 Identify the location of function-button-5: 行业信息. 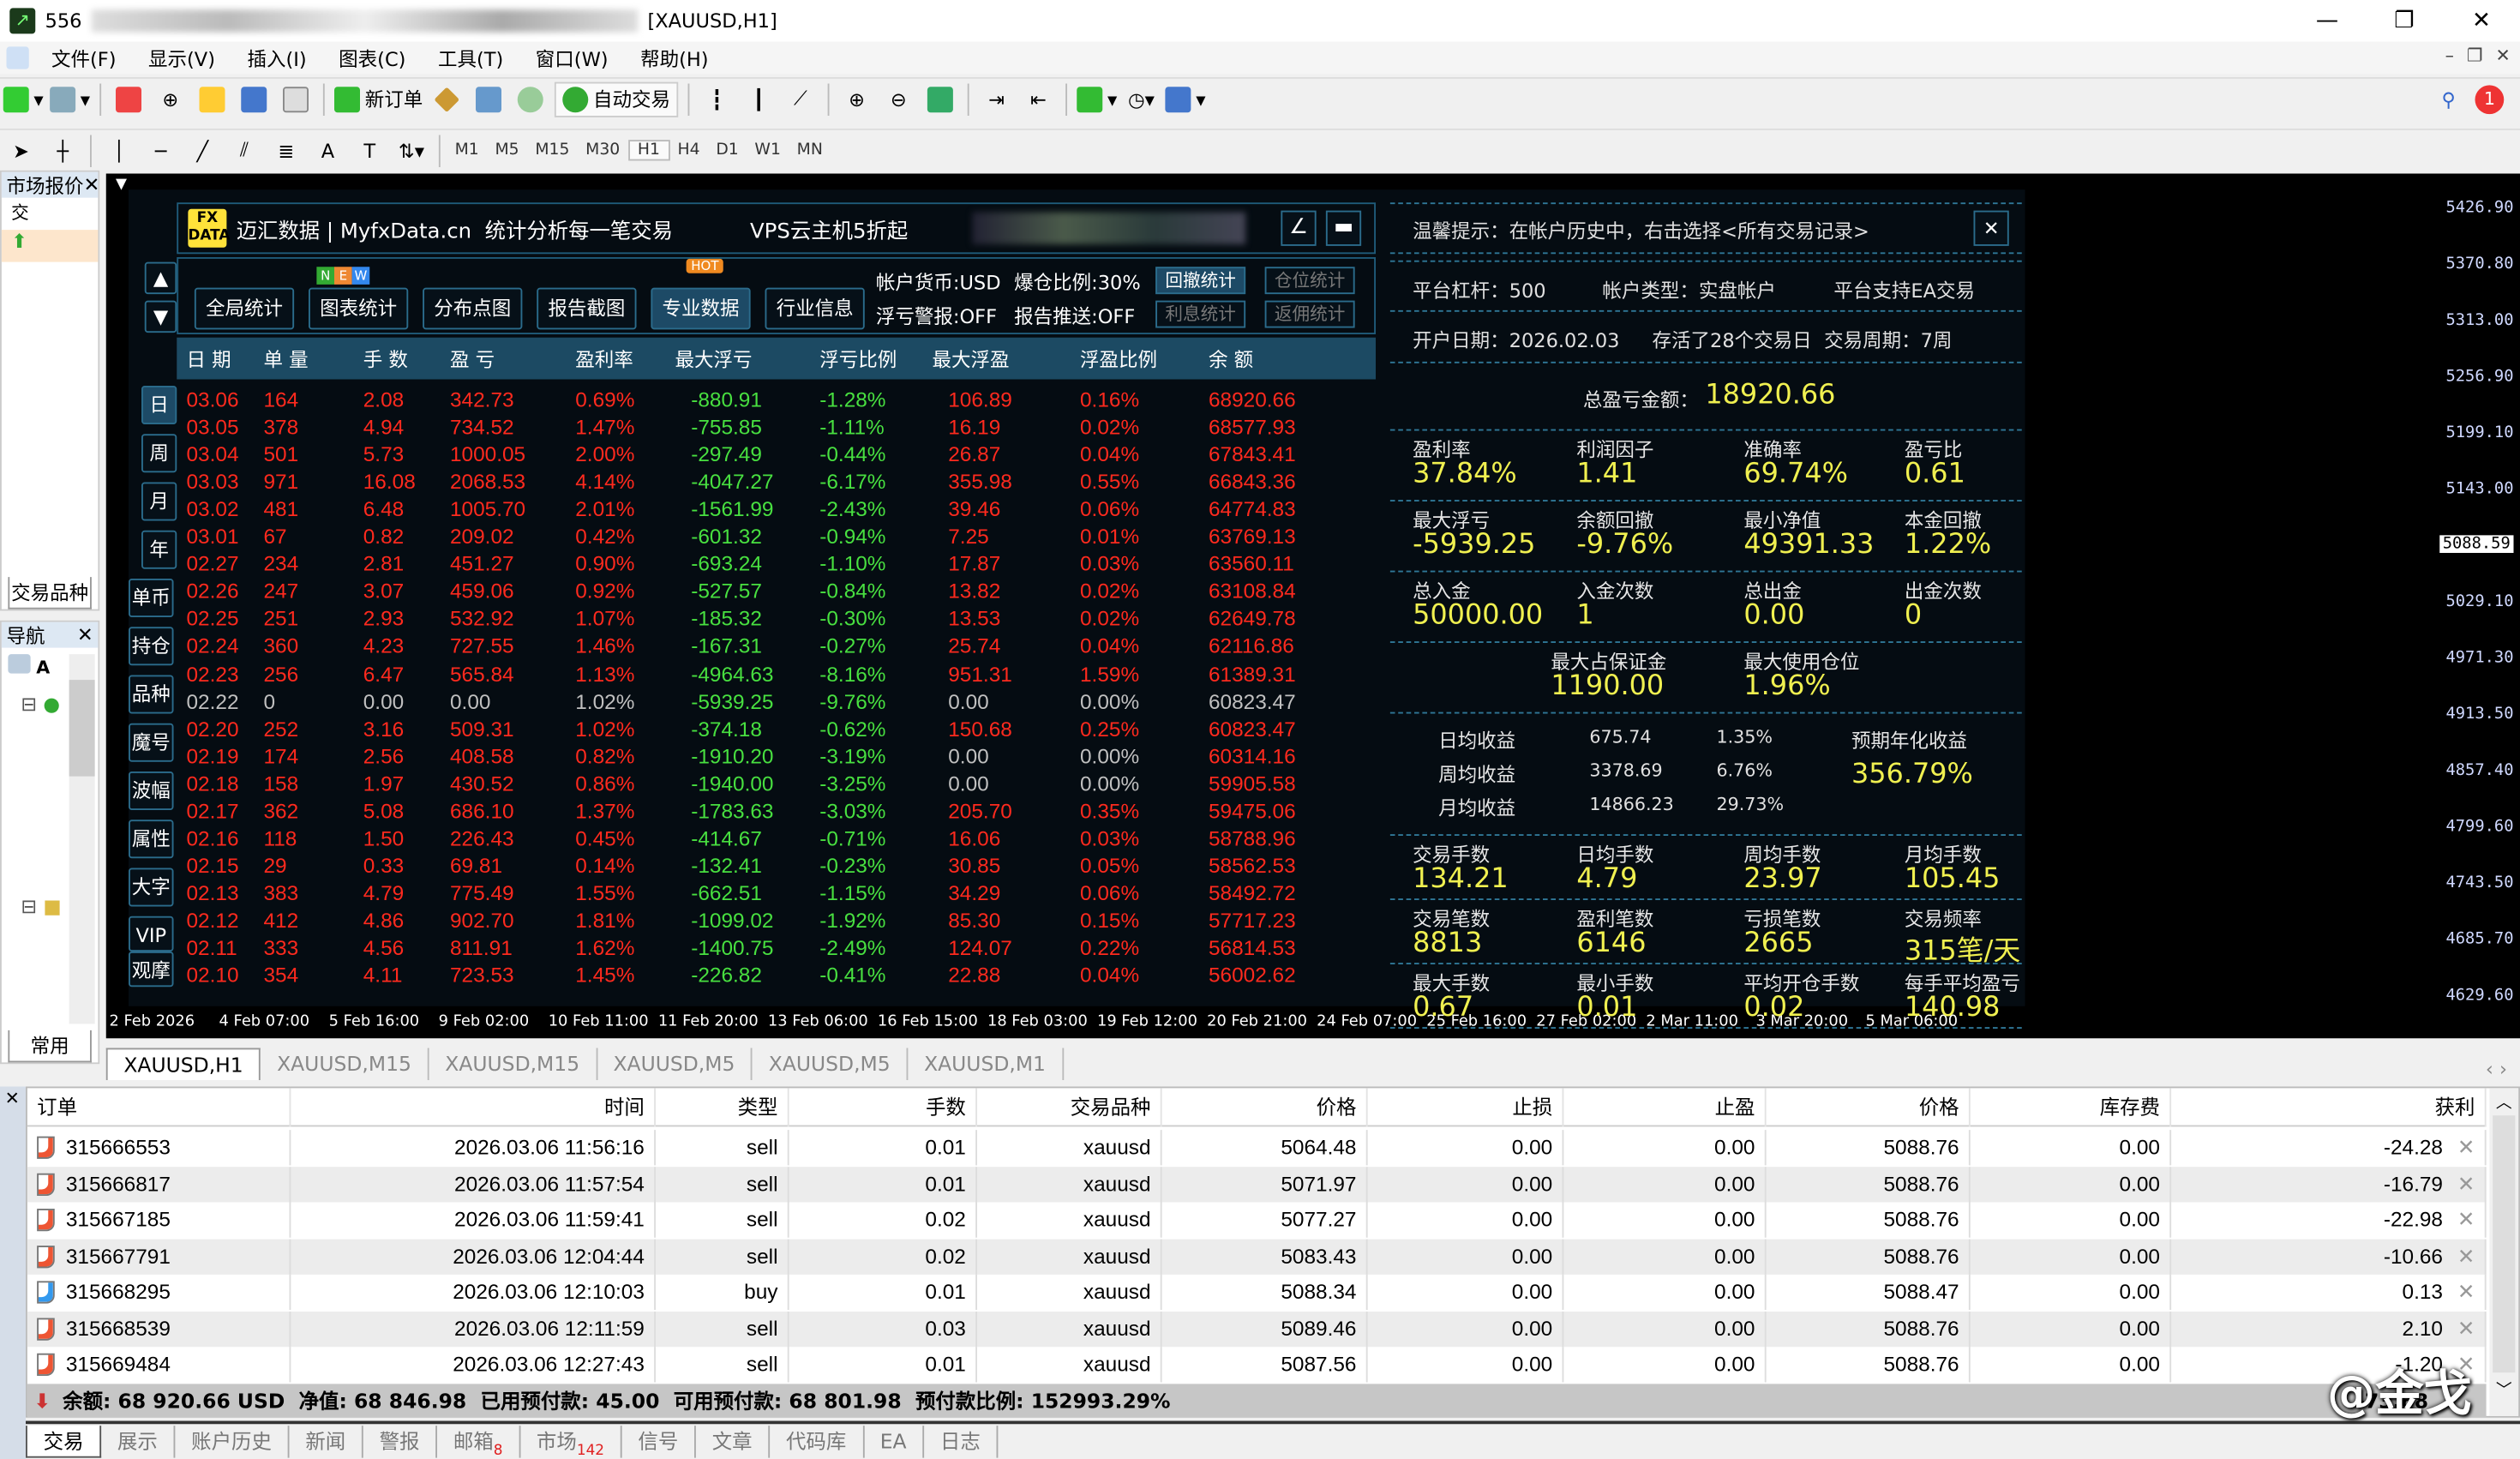
(815, 308).